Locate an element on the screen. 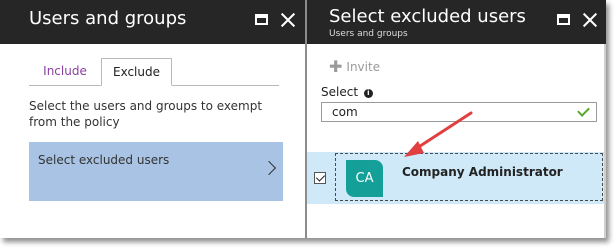 The image size is (616, 251). result-row: CA Company Administrator is located at coordinates (456, 178).